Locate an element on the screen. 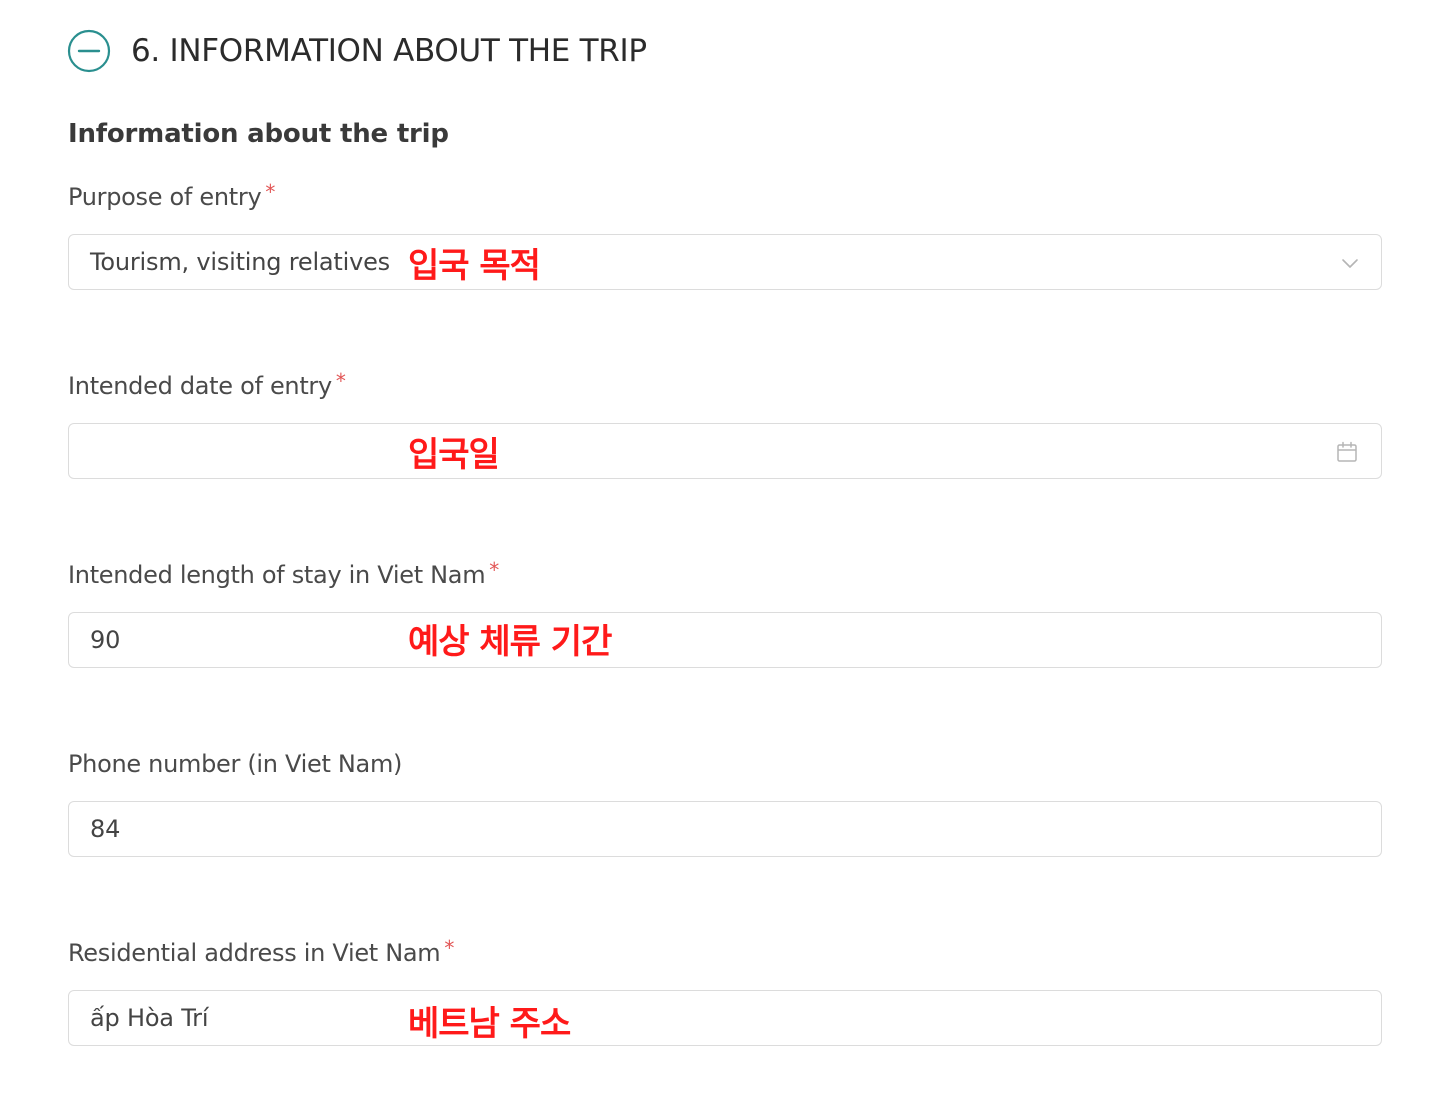 Image resolution: width=1446 pixels, height=1100 pixels. address-value: ấp Hòa Trí is located at coordinates (149, 1018).